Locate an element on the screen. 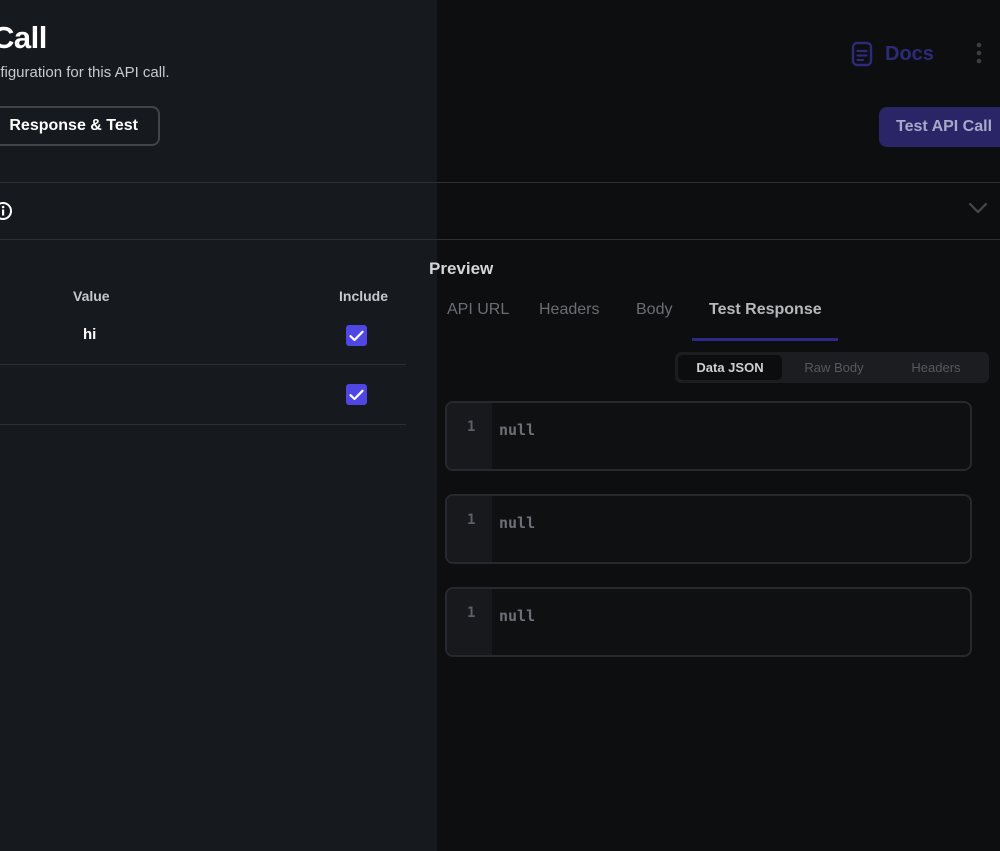 Image resolution: width=1000 pixels, height=851 pixels. preview-heading: Preview is located at coordinates (461, 268).